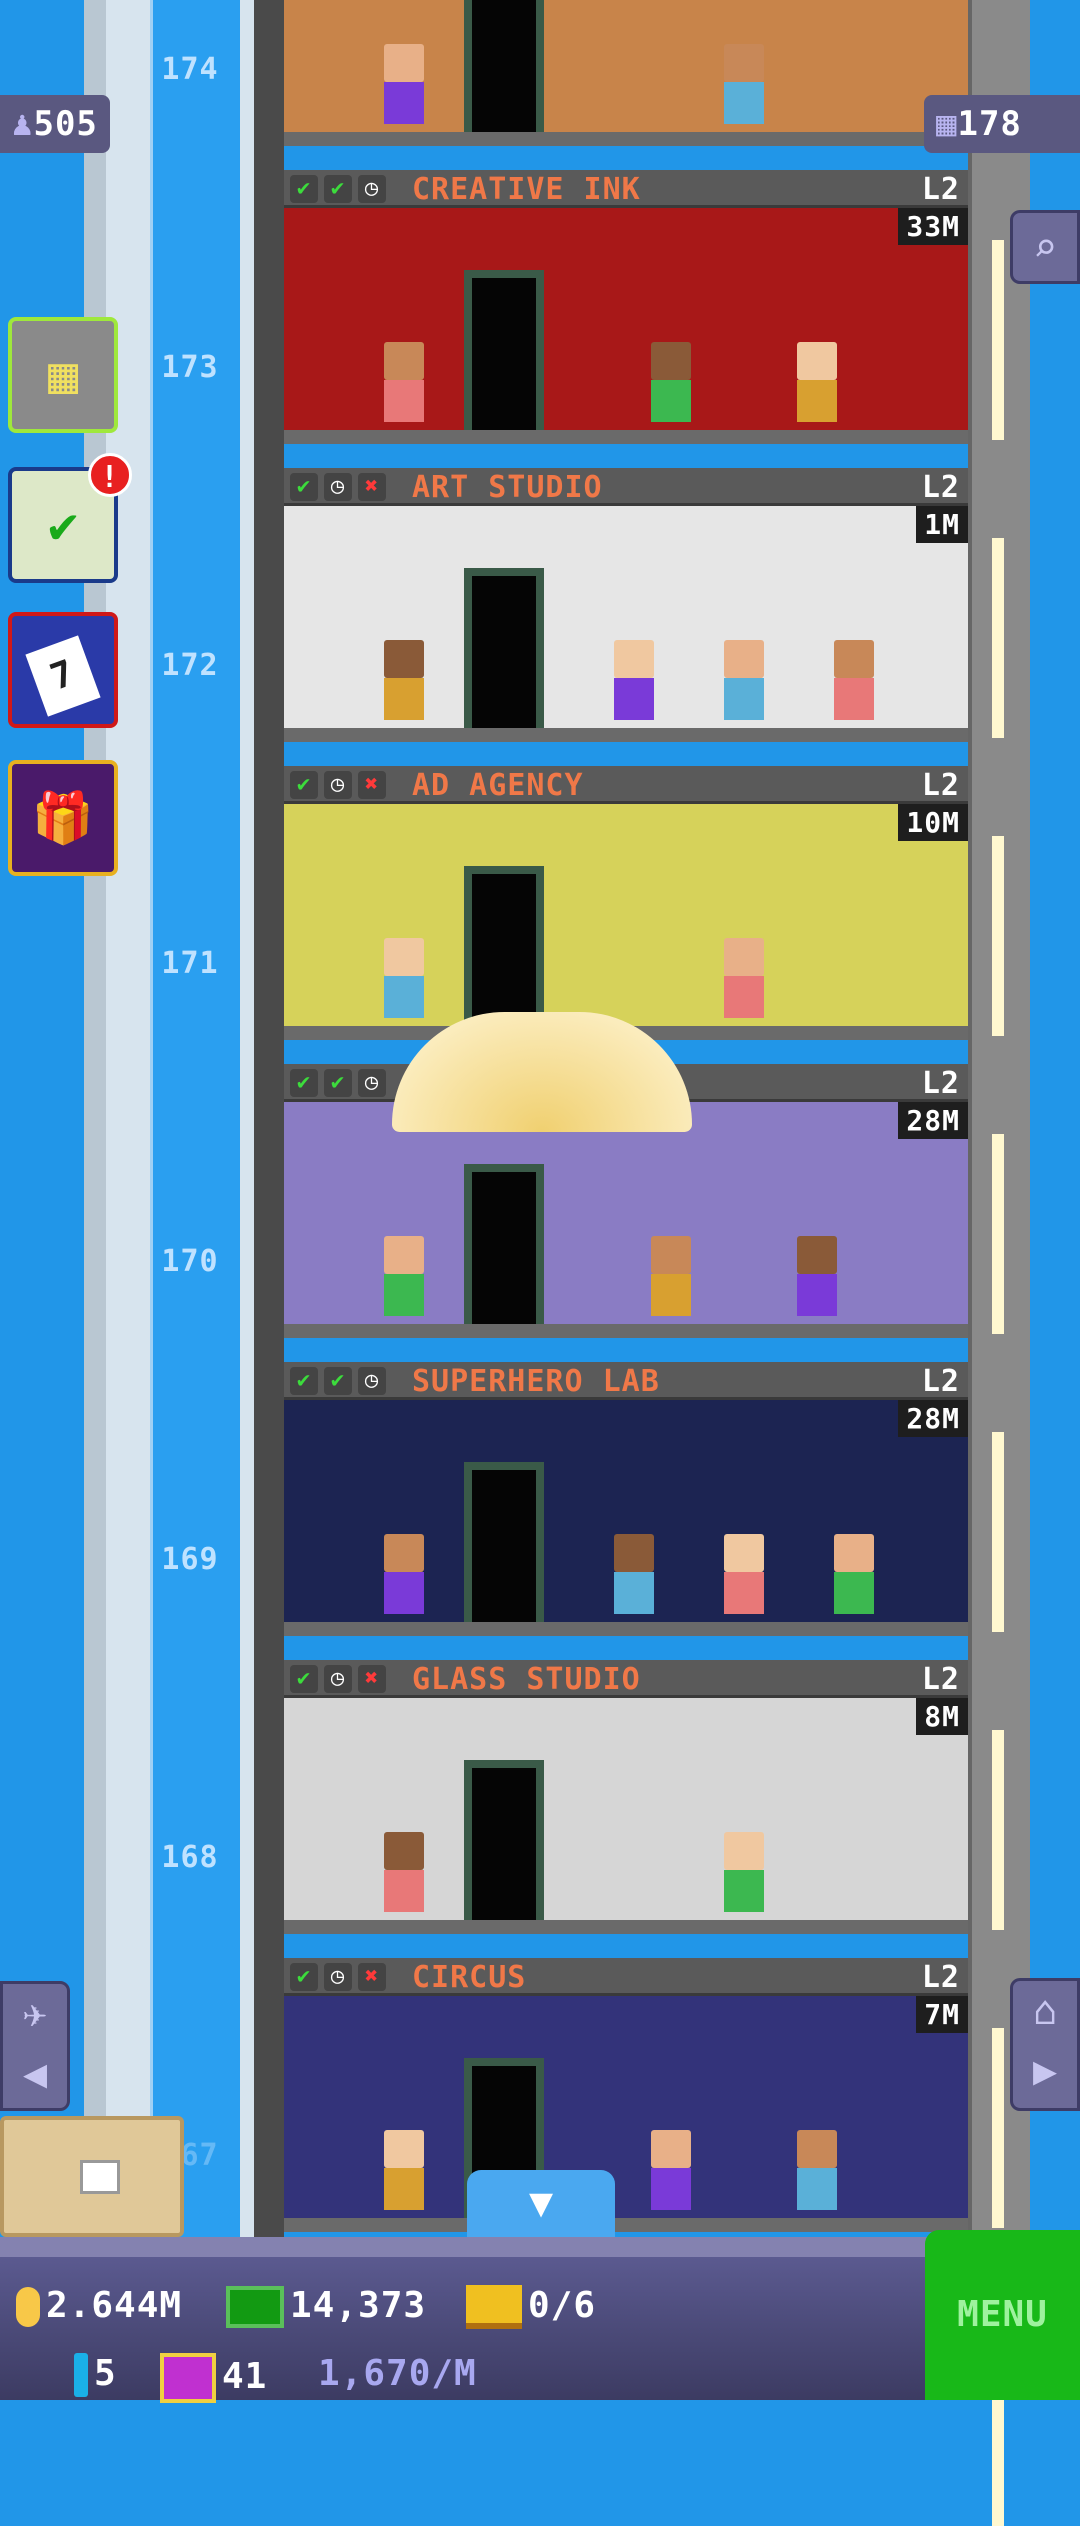 The width and height of the screenshot is (1080, 2526). What do you see at coordinates (626, 189) in the screenshot?
I see `floor-header: ✔ ✔ ◷ CREATIVE INK L2` at bounding box center [626, 189].